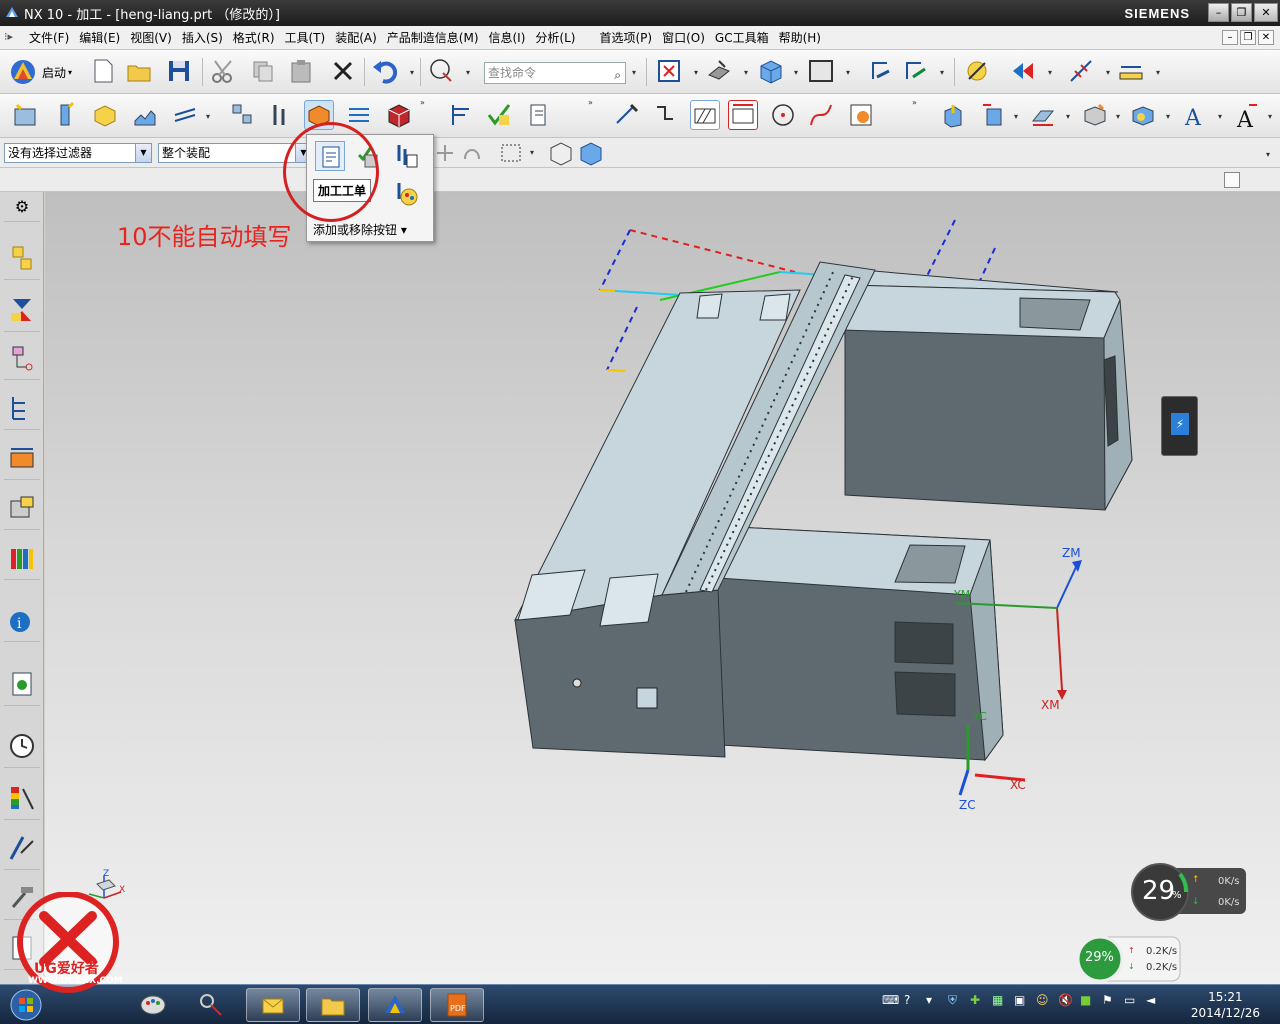 This screenshot has height=1024, width=1280. Describe the element at coordinates (399, 115) in the screenshot. I see `display-part-button` at that location.